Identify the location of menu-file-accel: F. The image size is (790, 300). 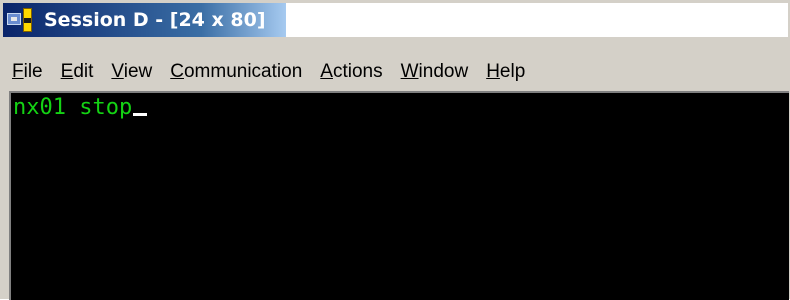
(18, 71).